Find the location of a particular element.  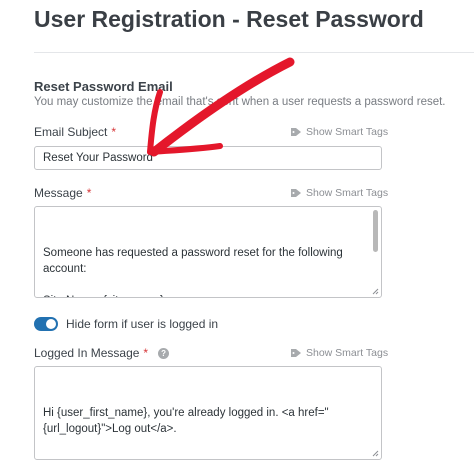

email-subject-input: Reset Your Password is located at coordinates (208, 158).